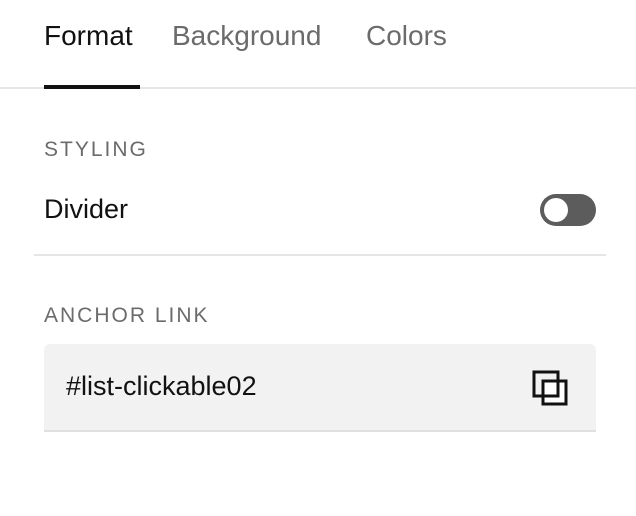 The image size is (636, 516). Describe the element at coordinates (88, 36) in the screenshot. I see `tab-format: Format` at that location.